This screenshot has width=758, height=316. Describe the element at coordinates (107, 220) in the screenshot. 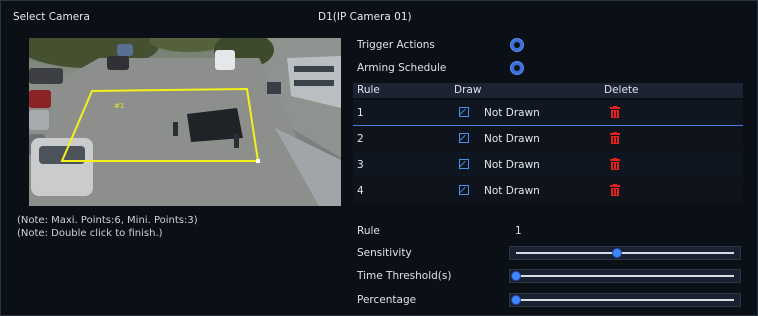

I see `note-points: (Note: Maxi. Points:6, Mini. Points:3)` at that location.